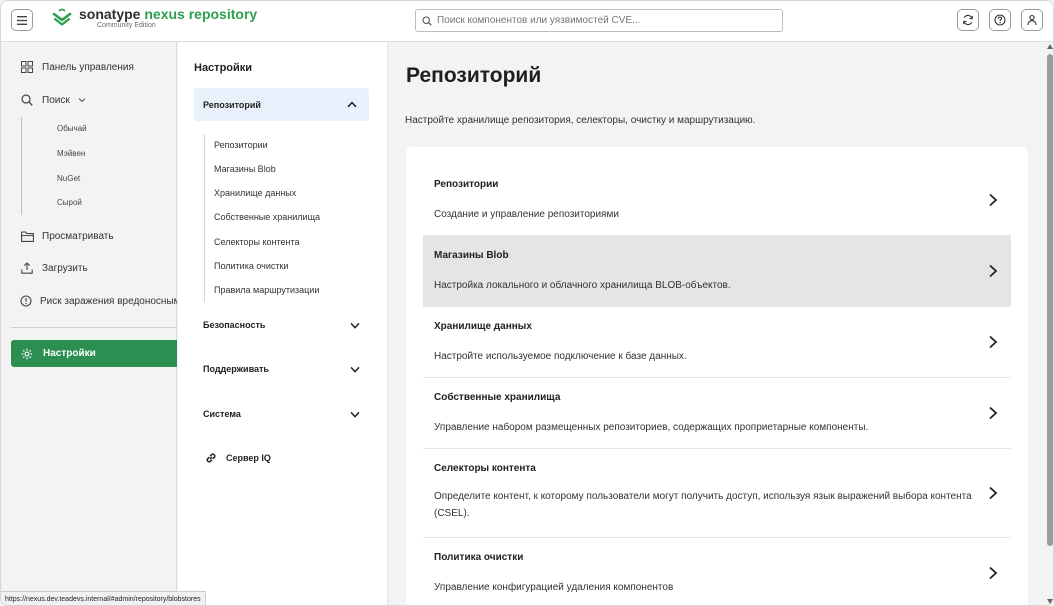 The height and width of the screenshot is (606, 1054). Describe the element at coordinates (26, 301) in the screenshot. I see `alert-icon` at that location.